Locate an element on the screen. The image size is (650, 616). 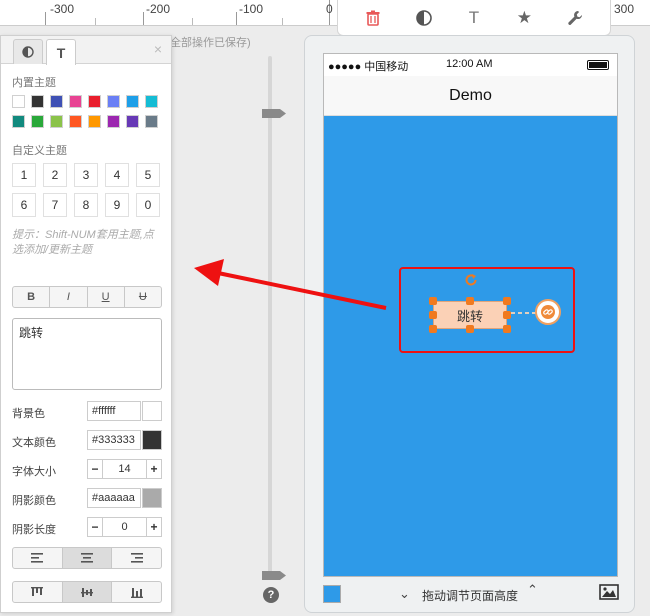
strikethrough-button: U is located at coordinates (143, 297).